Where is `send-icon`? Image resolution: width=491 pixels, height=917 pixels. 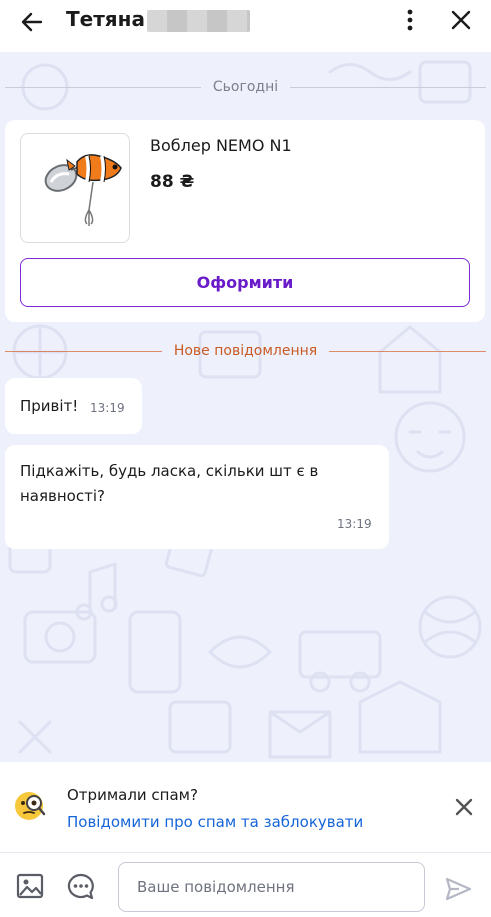 send-icon is located at coordinates (458, 889).